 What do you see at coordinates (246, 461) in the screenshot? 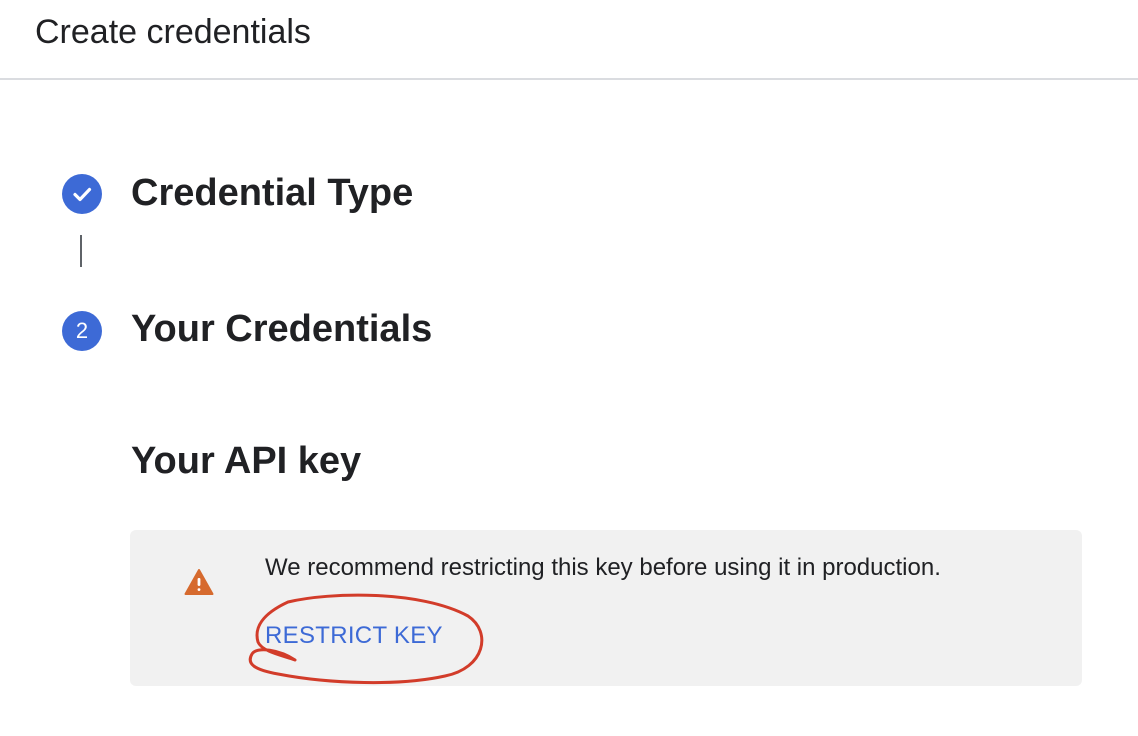
I see `api-key-heading: Your API key` at bounding box center [246, 461].